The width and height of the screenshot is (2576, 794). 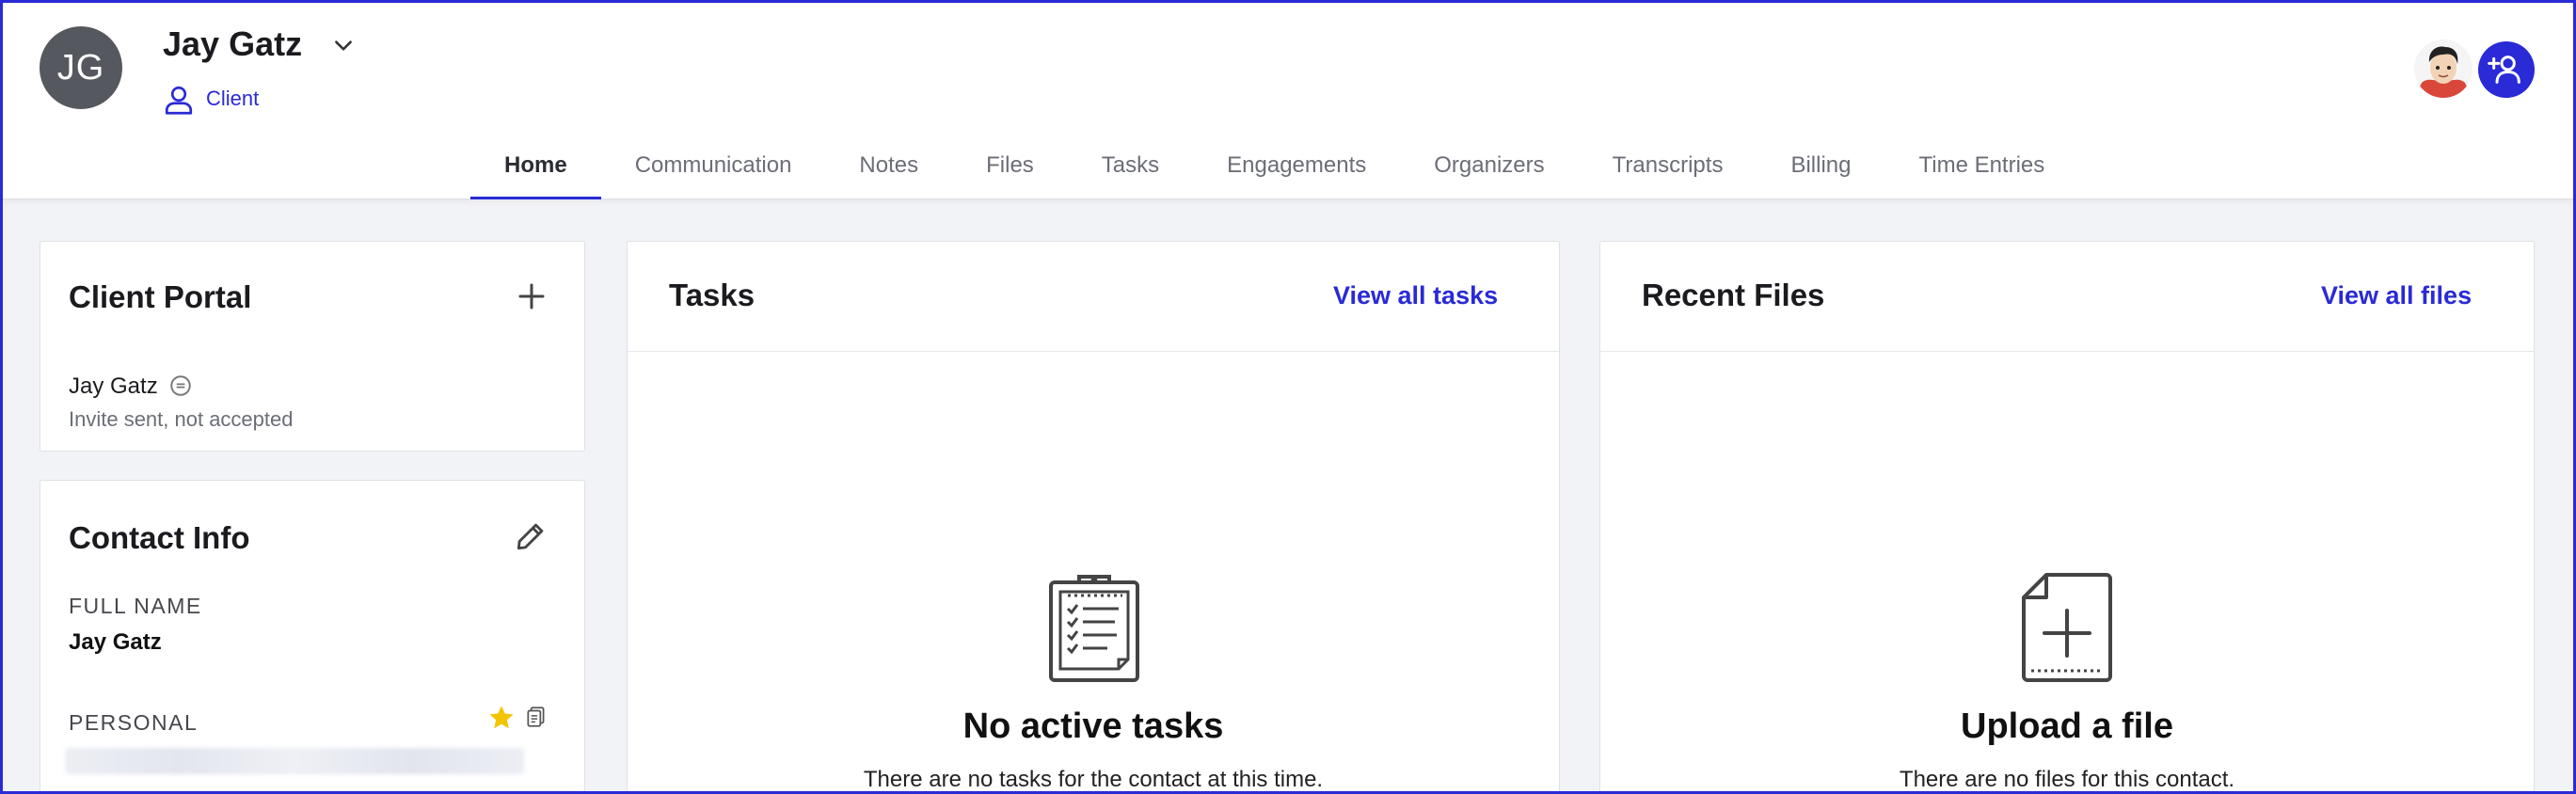 I want to click on files-empty-message: There are no files for this contact., so click(x=2067, y=779).